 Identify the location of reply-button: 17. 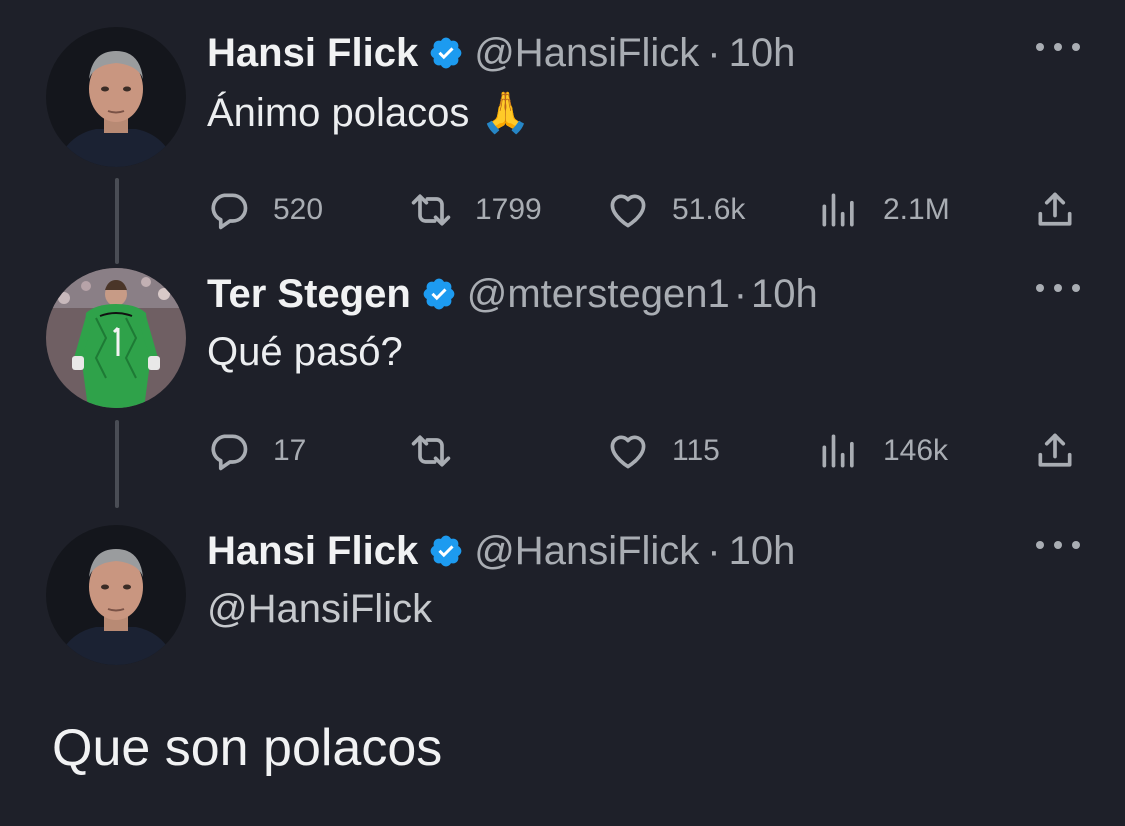
(256, 451).